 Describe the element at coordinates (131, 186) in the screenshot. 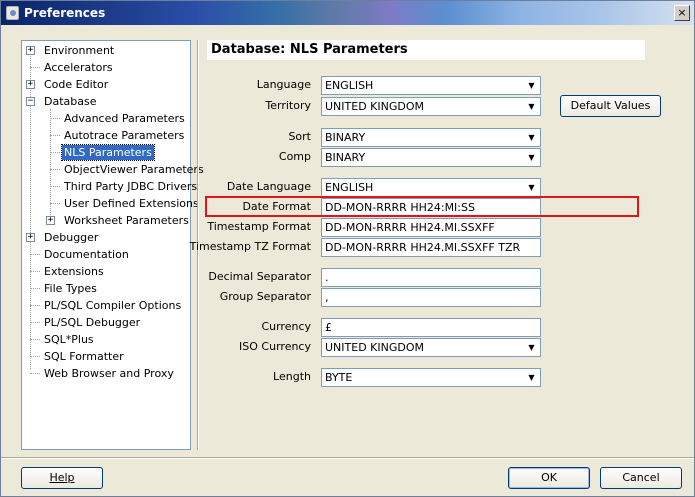

I see `tree-item-label: Third Party JDBC Drivers` at that location.